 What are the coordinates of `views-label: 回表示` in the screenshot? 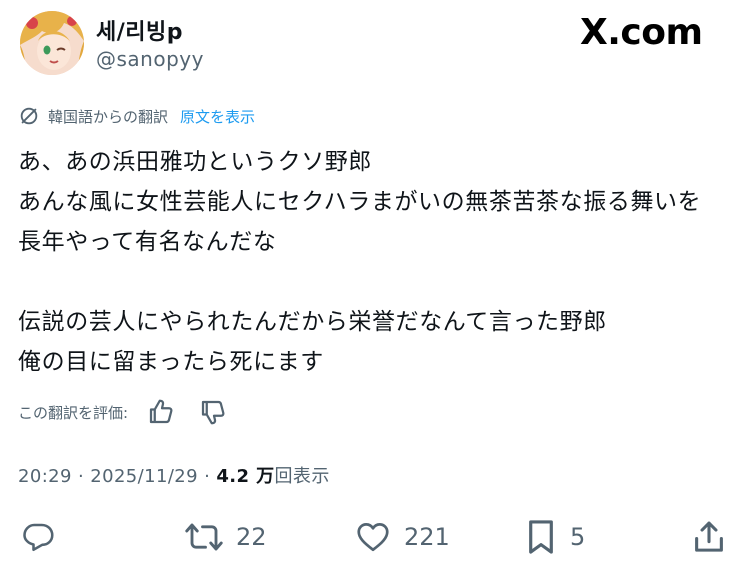 It's located at (302, 476).